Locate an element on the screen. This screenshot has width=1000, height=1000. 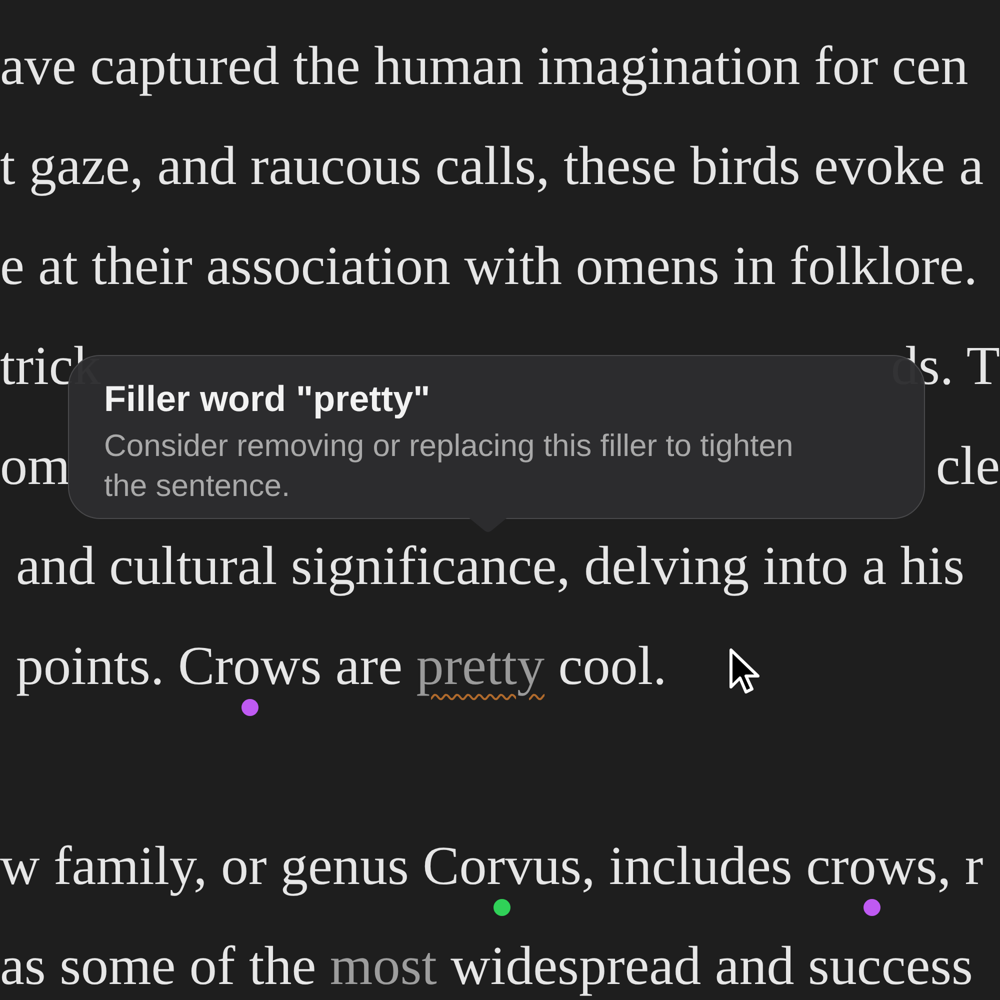
body-text: e at their association with omens in folklore. is located at coordinates (489, 265).